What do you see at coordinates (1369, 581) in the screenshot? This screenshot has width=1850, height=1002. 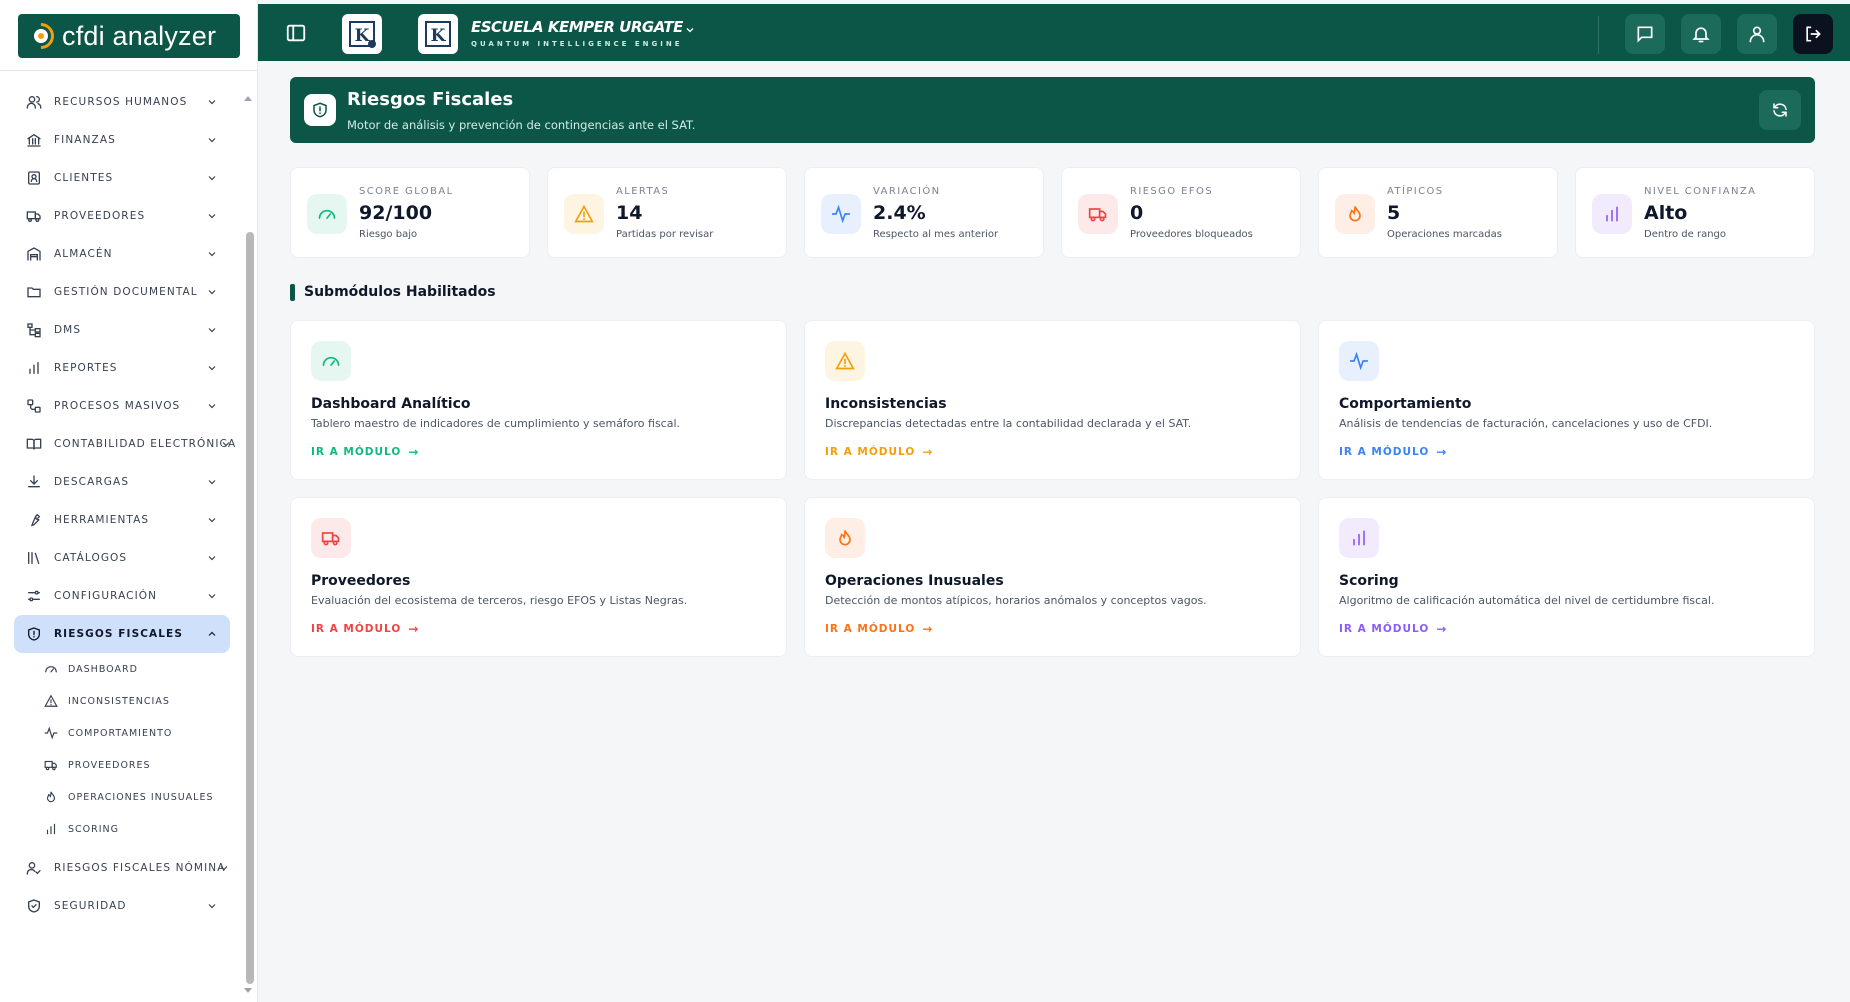 I see `module-title: Scoring` at bounding box center [1369, 581].